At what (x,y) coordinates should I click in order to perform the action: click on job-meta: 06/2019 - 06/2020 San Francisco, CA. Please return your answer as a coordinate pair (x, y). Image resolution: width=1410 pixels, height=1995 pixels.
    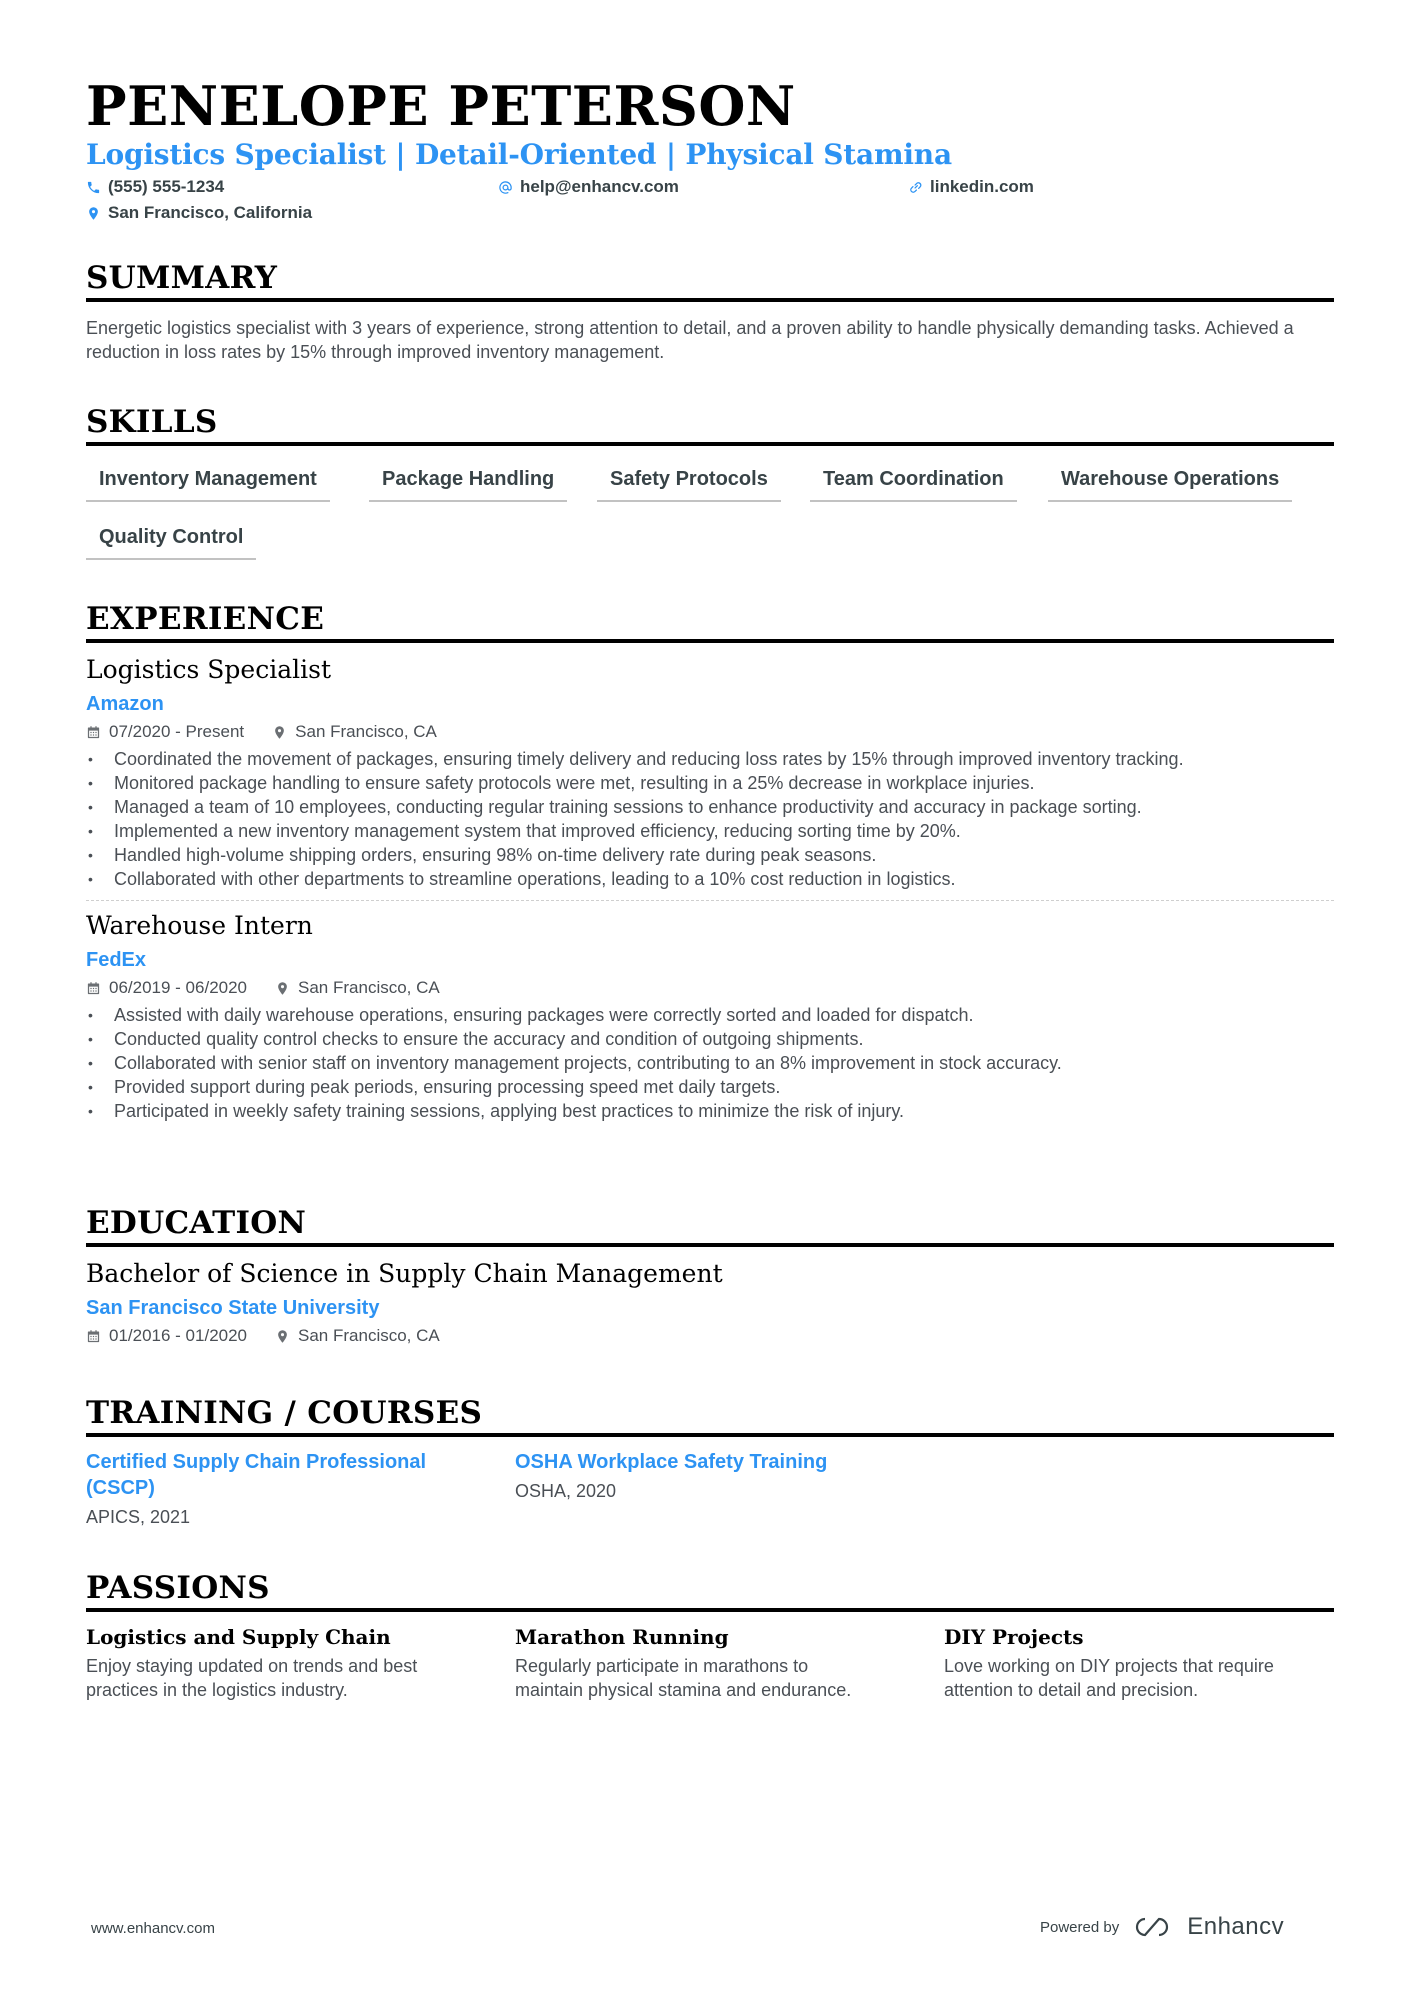
    Looking at the image, I should click on (710, 988).